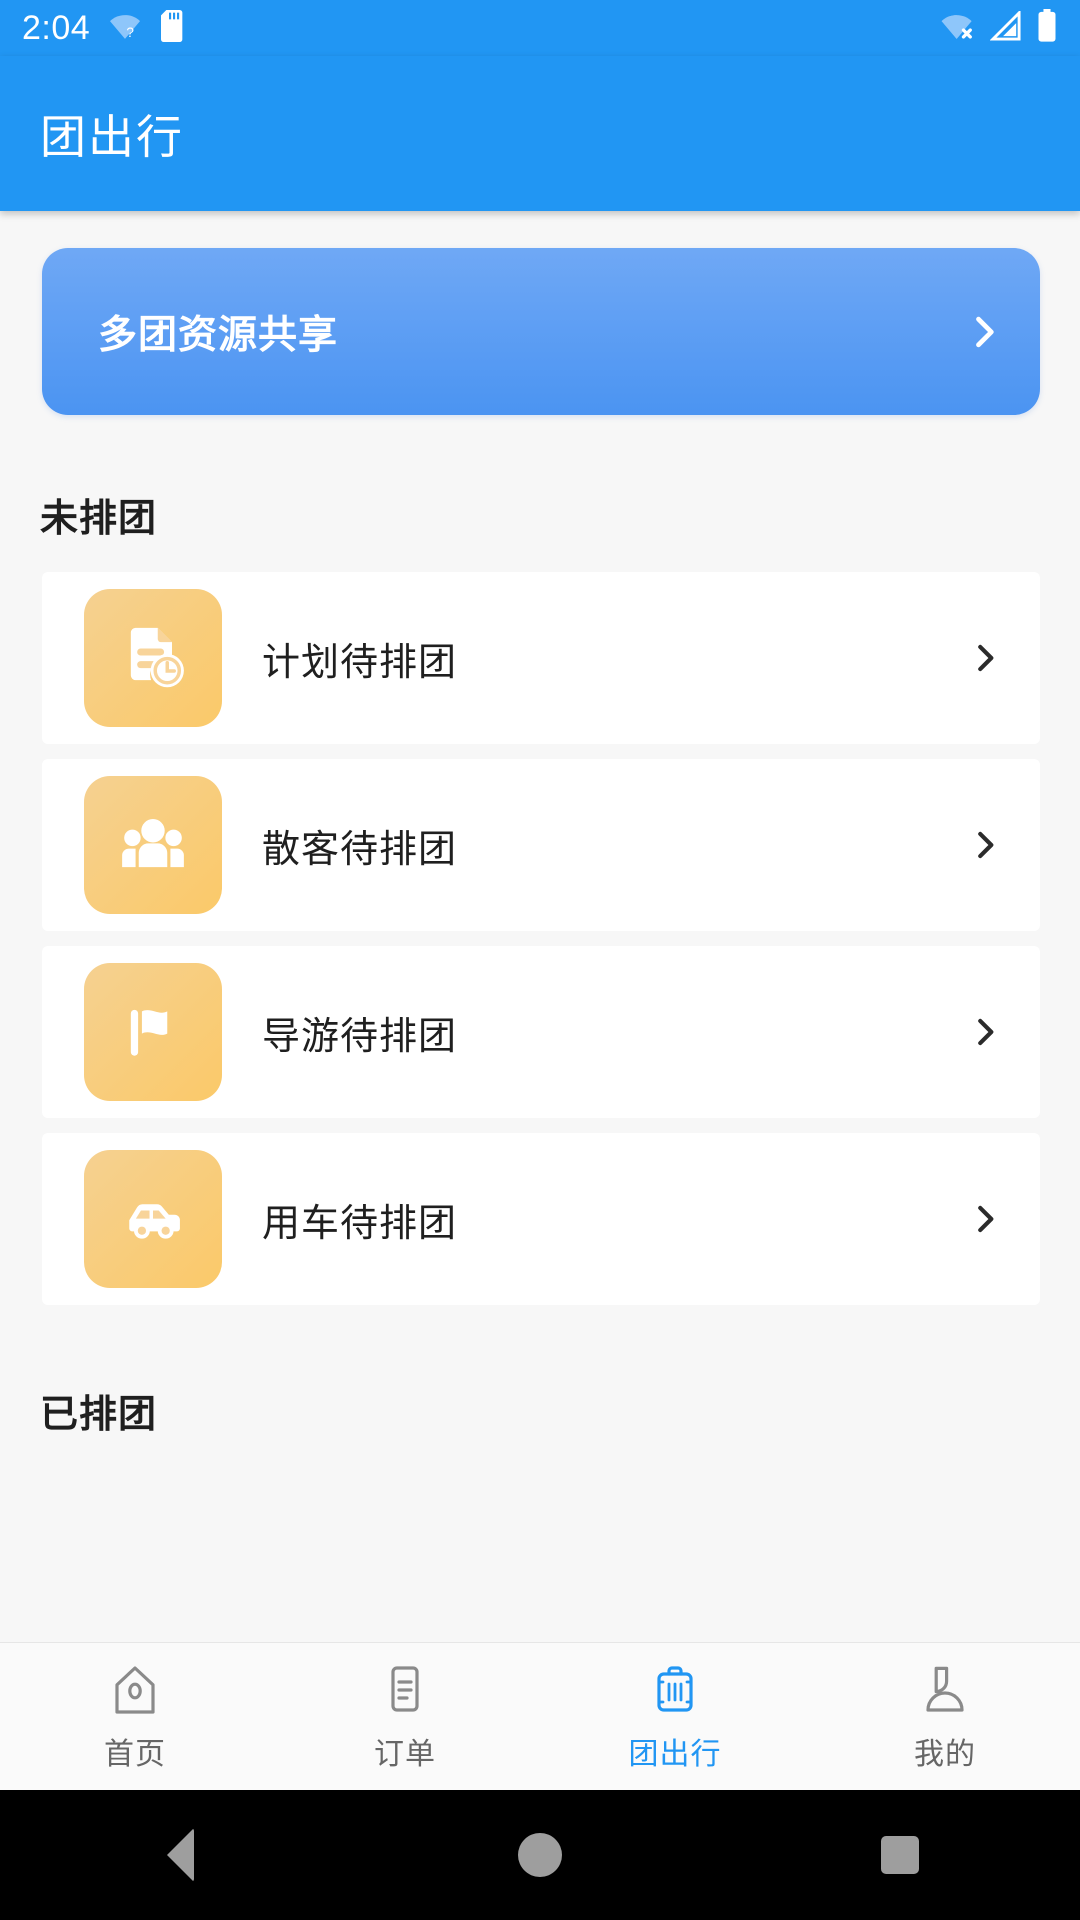 The width and height of the screenshot is (1080, 1920). I want to click on suitcase-icon, so click(675, 1690).